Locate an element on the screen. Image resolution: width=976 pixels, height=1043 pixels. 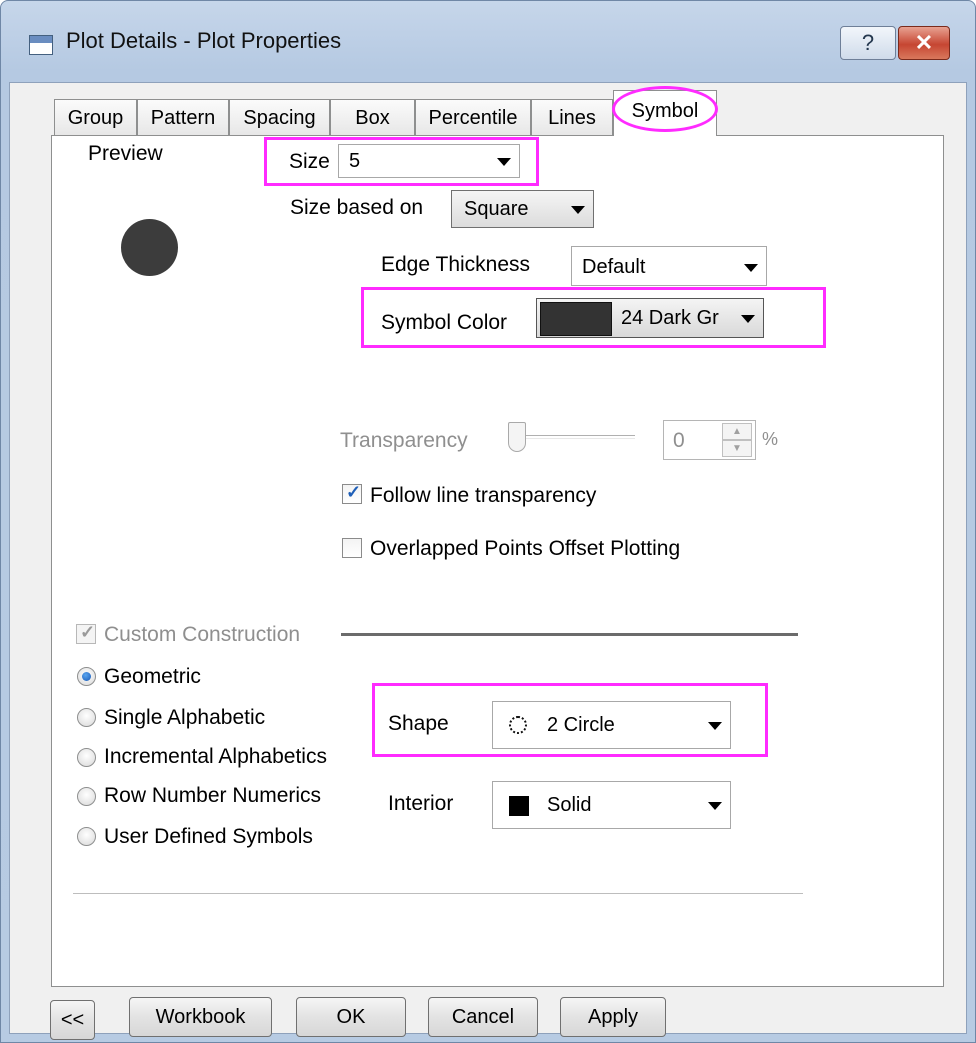
size-value: 5 is located at coordinates (355, 161).